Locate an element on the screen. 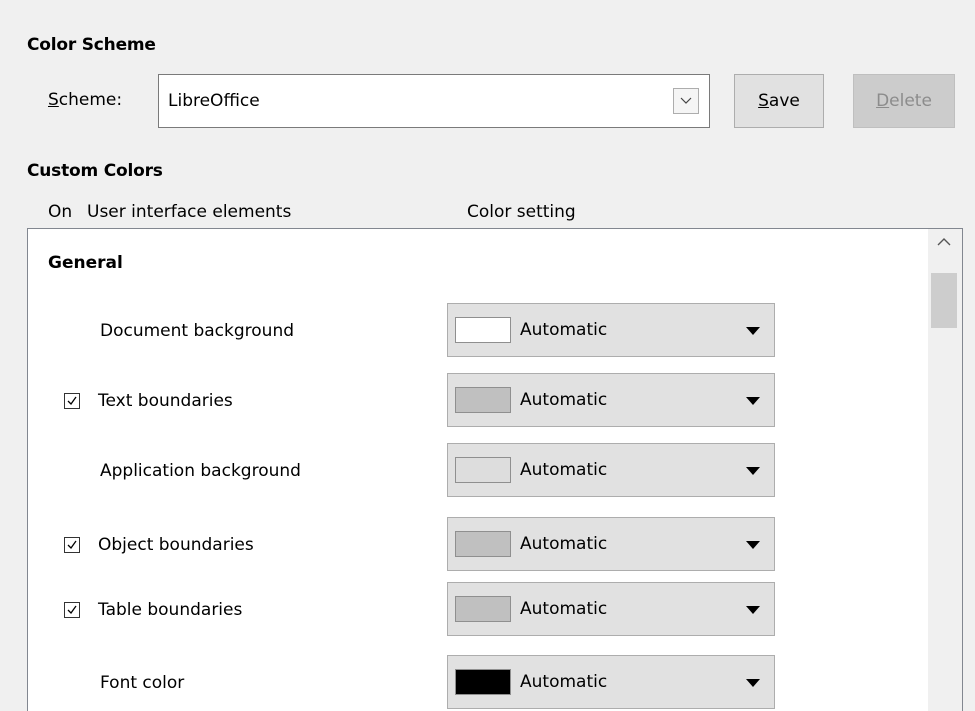 Image resolution: width=975 pixels, height=711 pixels. chevron-down-icon is located at coordinates (686, 100).